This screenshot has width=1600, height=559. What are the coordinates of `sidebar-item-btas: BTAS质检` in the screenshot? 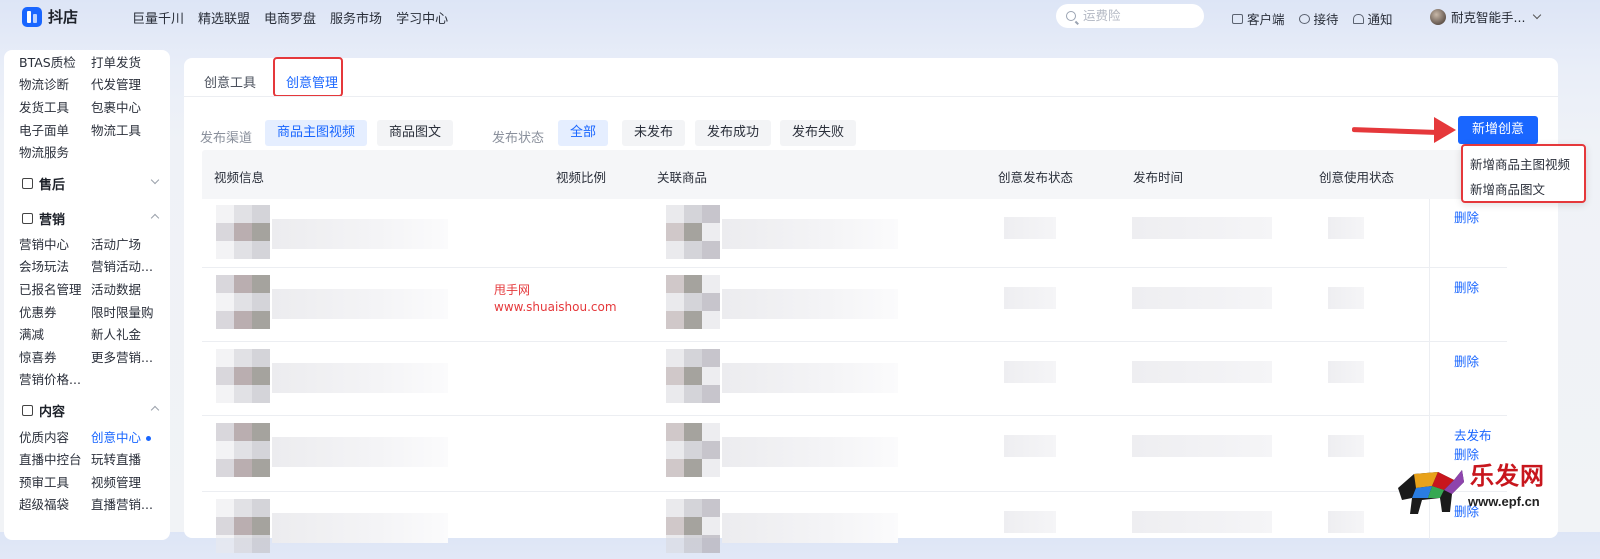 It's located at (55, 61).